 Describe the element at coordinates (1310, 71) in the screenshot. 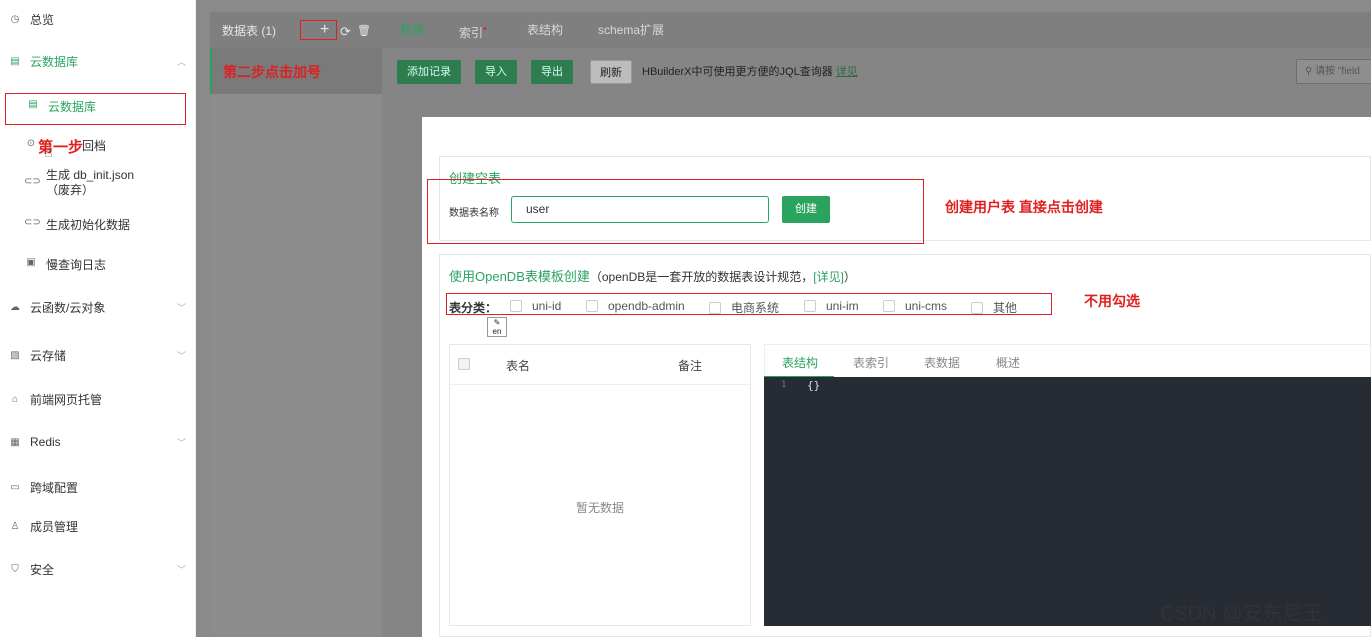

I see `search-icon: ⚲` at that location.